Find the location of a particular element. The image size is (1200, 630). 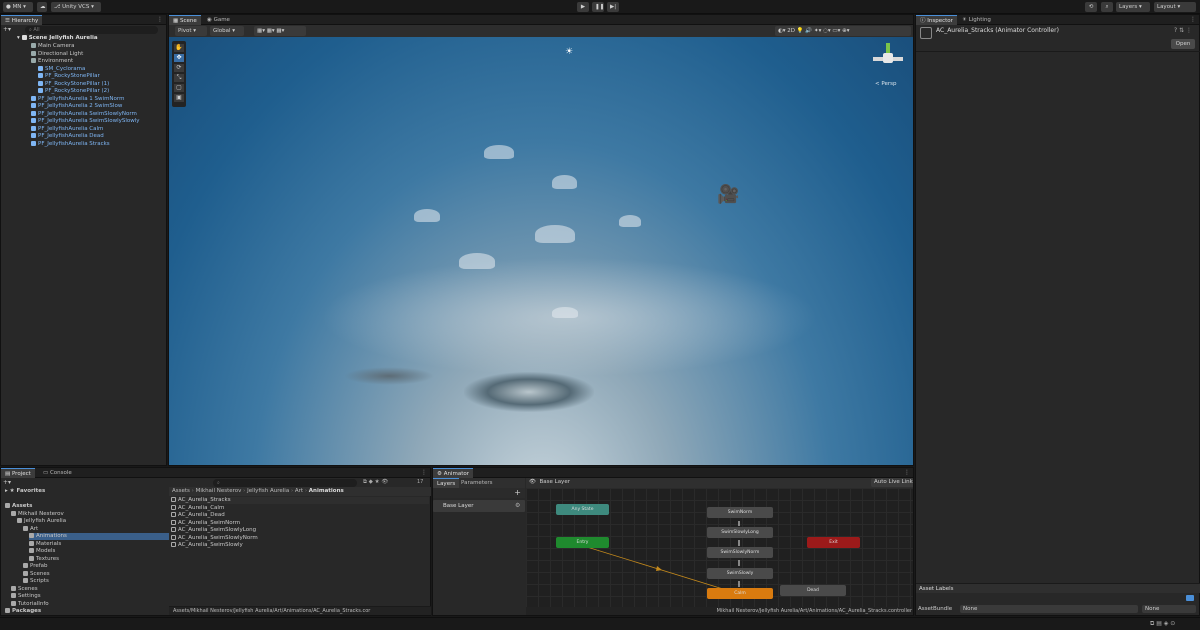

folder-item: Art is located at coordinates (96, 529).